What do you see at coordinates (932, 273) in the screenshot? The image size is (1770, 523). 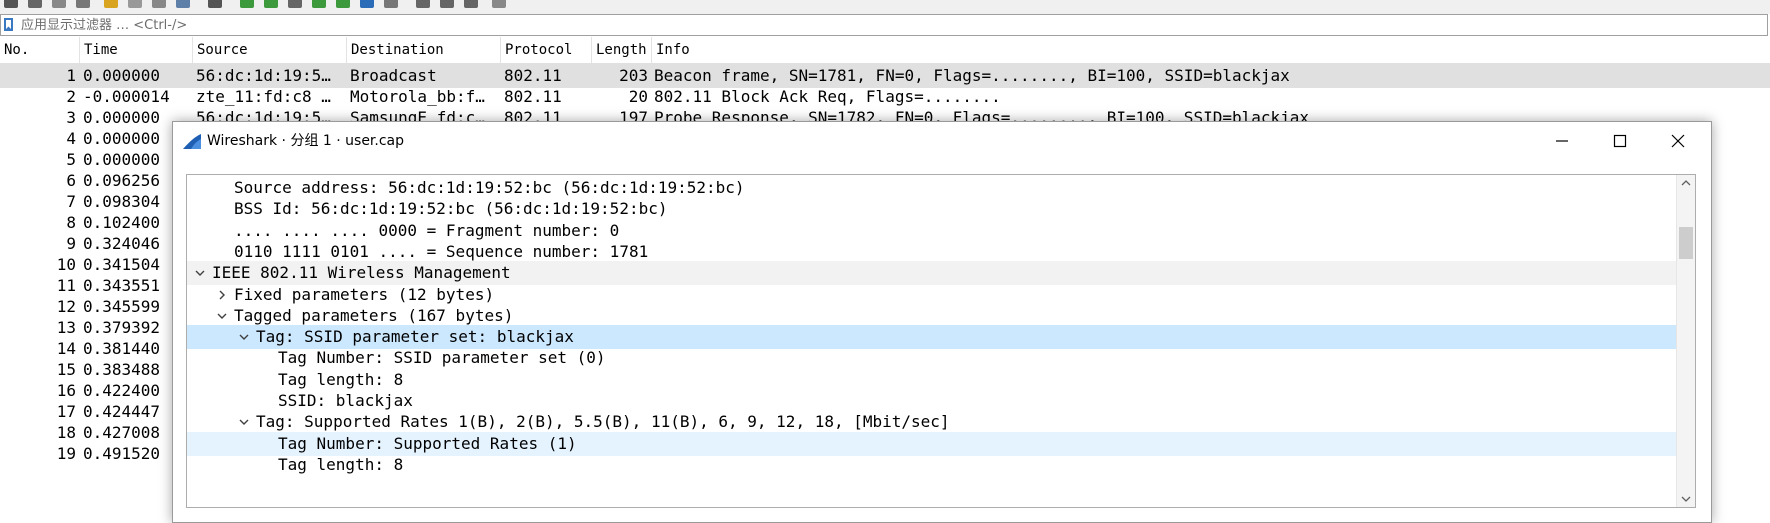 I see `detail-tree-item: IEEE 802.11 Wireless Management` at bounding box center [932, 273].